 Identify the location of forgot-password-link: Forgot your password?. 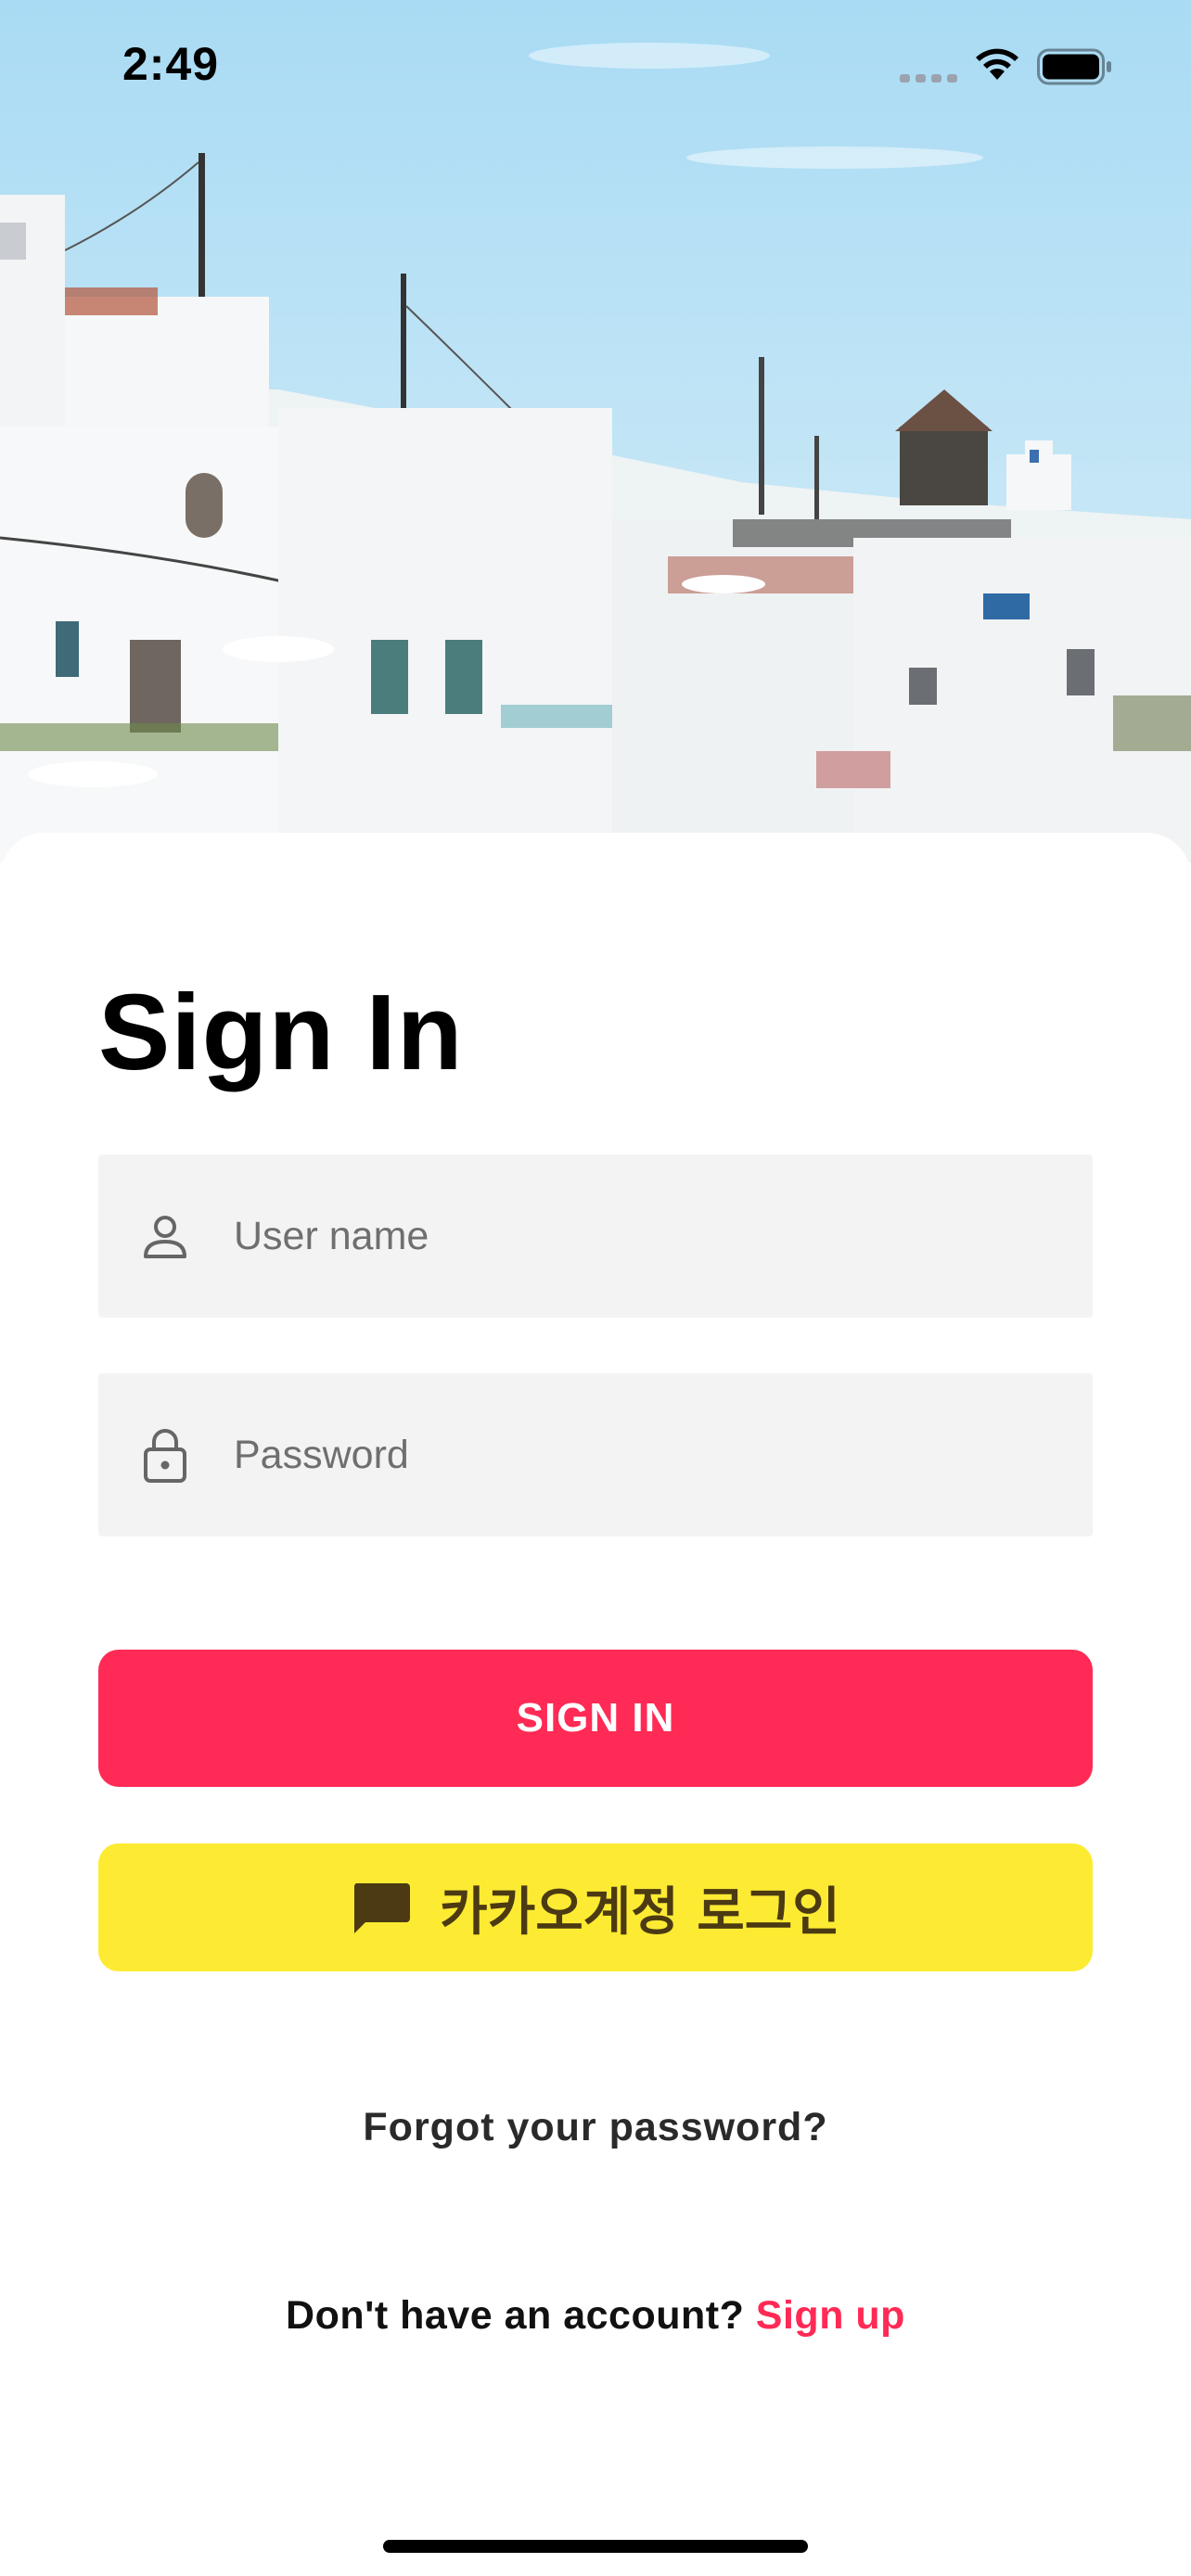
(595, 2127).